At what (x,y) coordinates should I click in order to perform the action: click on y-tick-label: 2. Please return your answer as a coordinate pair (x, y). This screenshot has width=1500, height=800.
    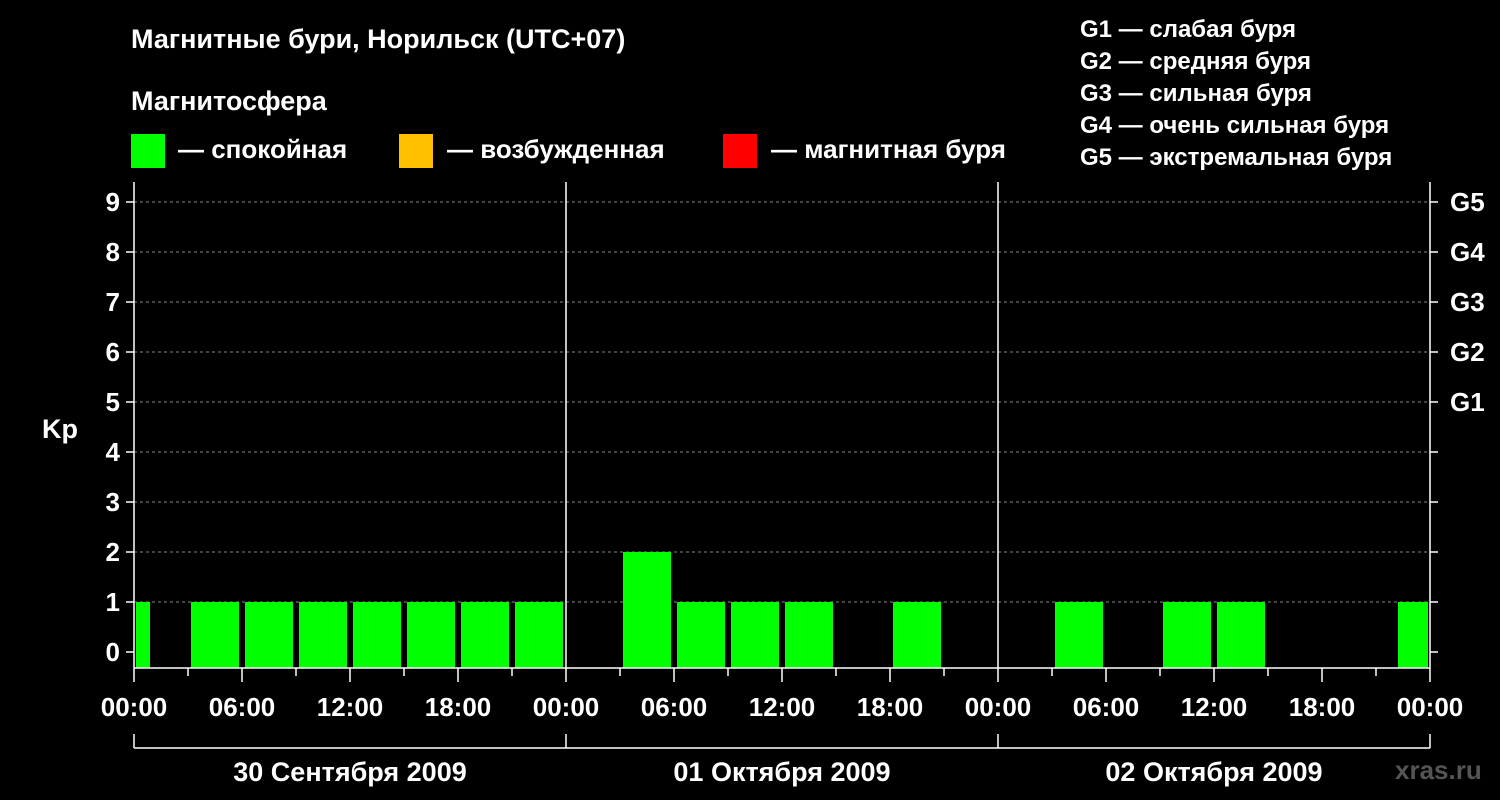
    Looking at the image, I should click on (113, 552).